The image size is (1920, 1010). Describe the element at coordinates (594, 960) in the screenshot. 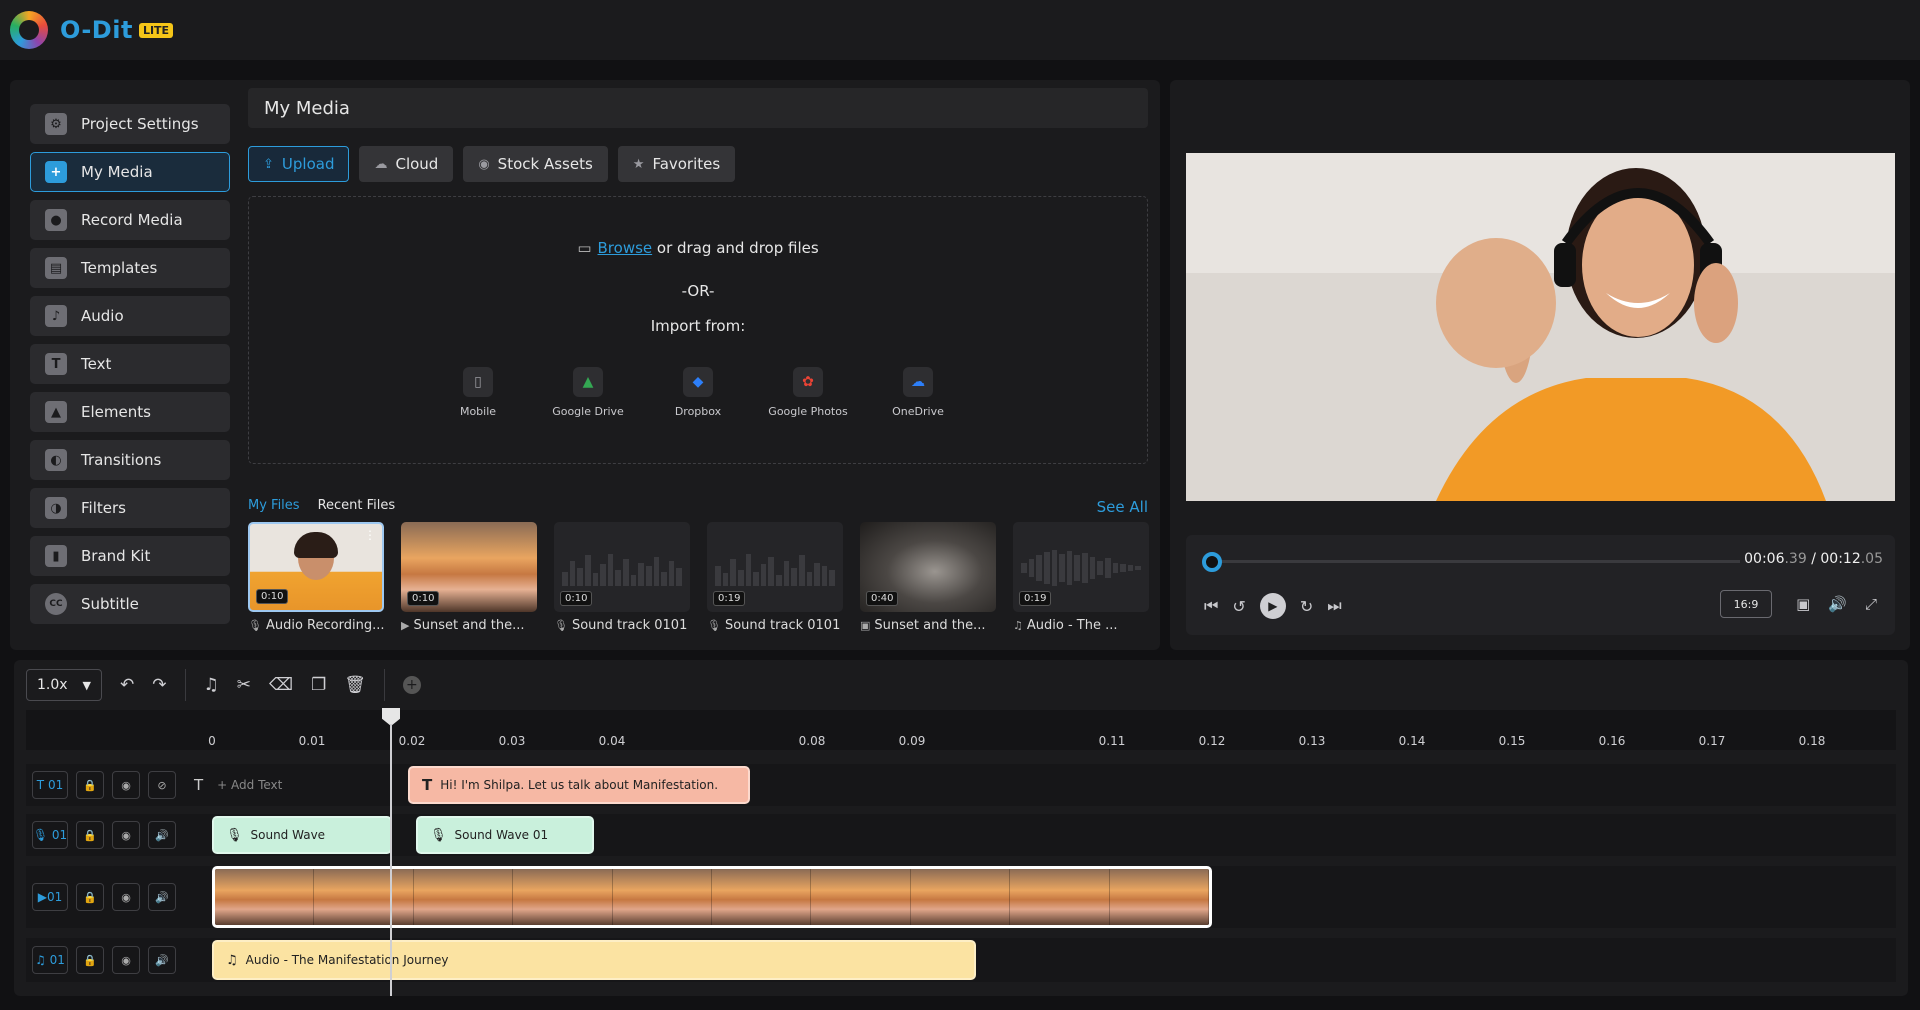

I see `audio-clip: ♫ Audio - The Manifestation Journey` at that location.